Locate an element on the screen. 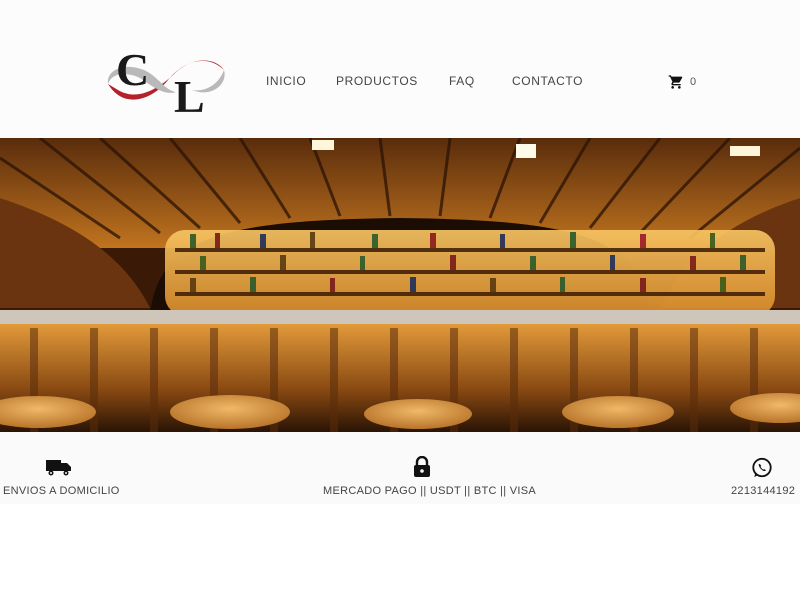  cart-count: 0 is located at coordinates (693, 82).